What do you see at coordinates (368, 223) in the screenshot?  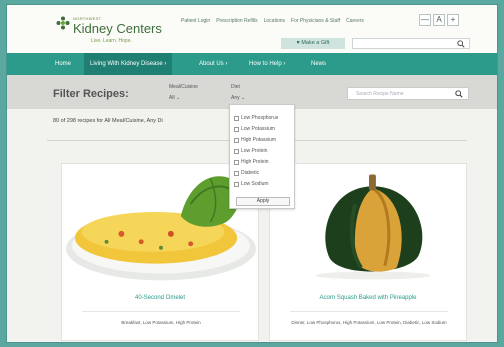 I see `acorn-squash-photo` at bounding box center [368, 223].